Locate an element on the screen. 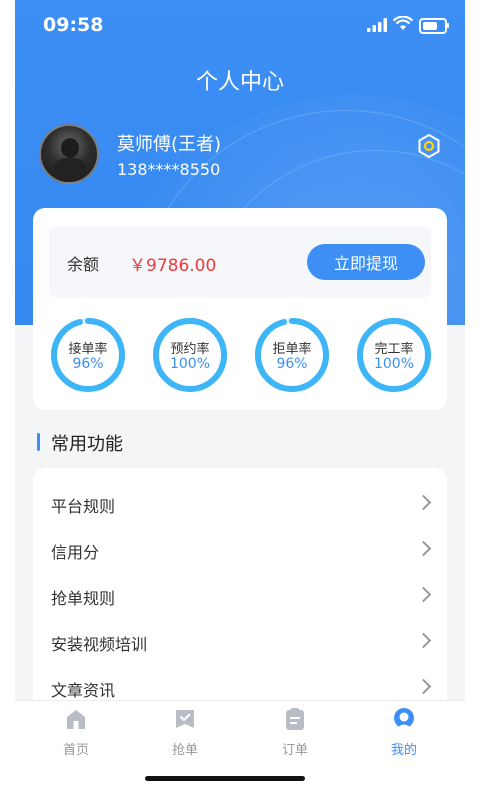  grab-order-icon is located at coordinates (185, 719).